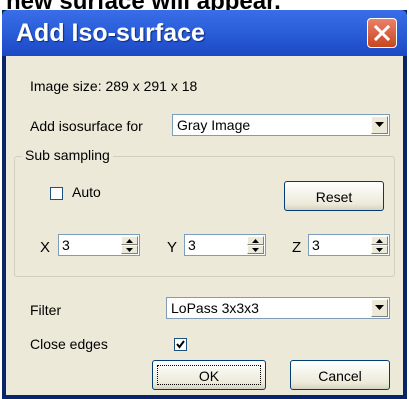  Describe the element at coordinates (99, 245) in the screenshot. I see `x-spin-input: 3` at that location.